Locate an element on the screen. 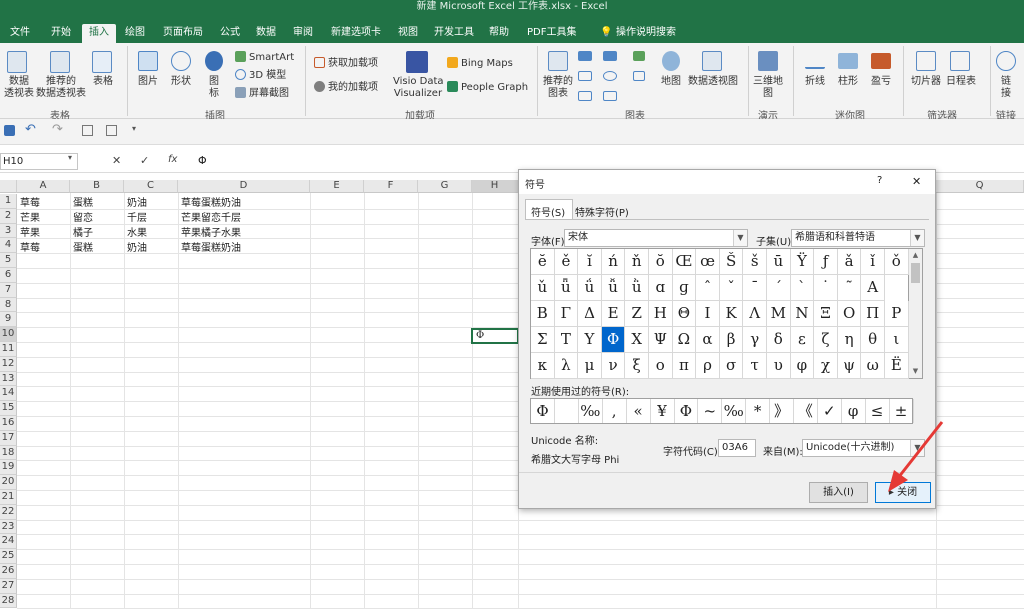 This screenshot has width=1024, height=609. symbol-cell: Ο is located at coordinates (849, 314).